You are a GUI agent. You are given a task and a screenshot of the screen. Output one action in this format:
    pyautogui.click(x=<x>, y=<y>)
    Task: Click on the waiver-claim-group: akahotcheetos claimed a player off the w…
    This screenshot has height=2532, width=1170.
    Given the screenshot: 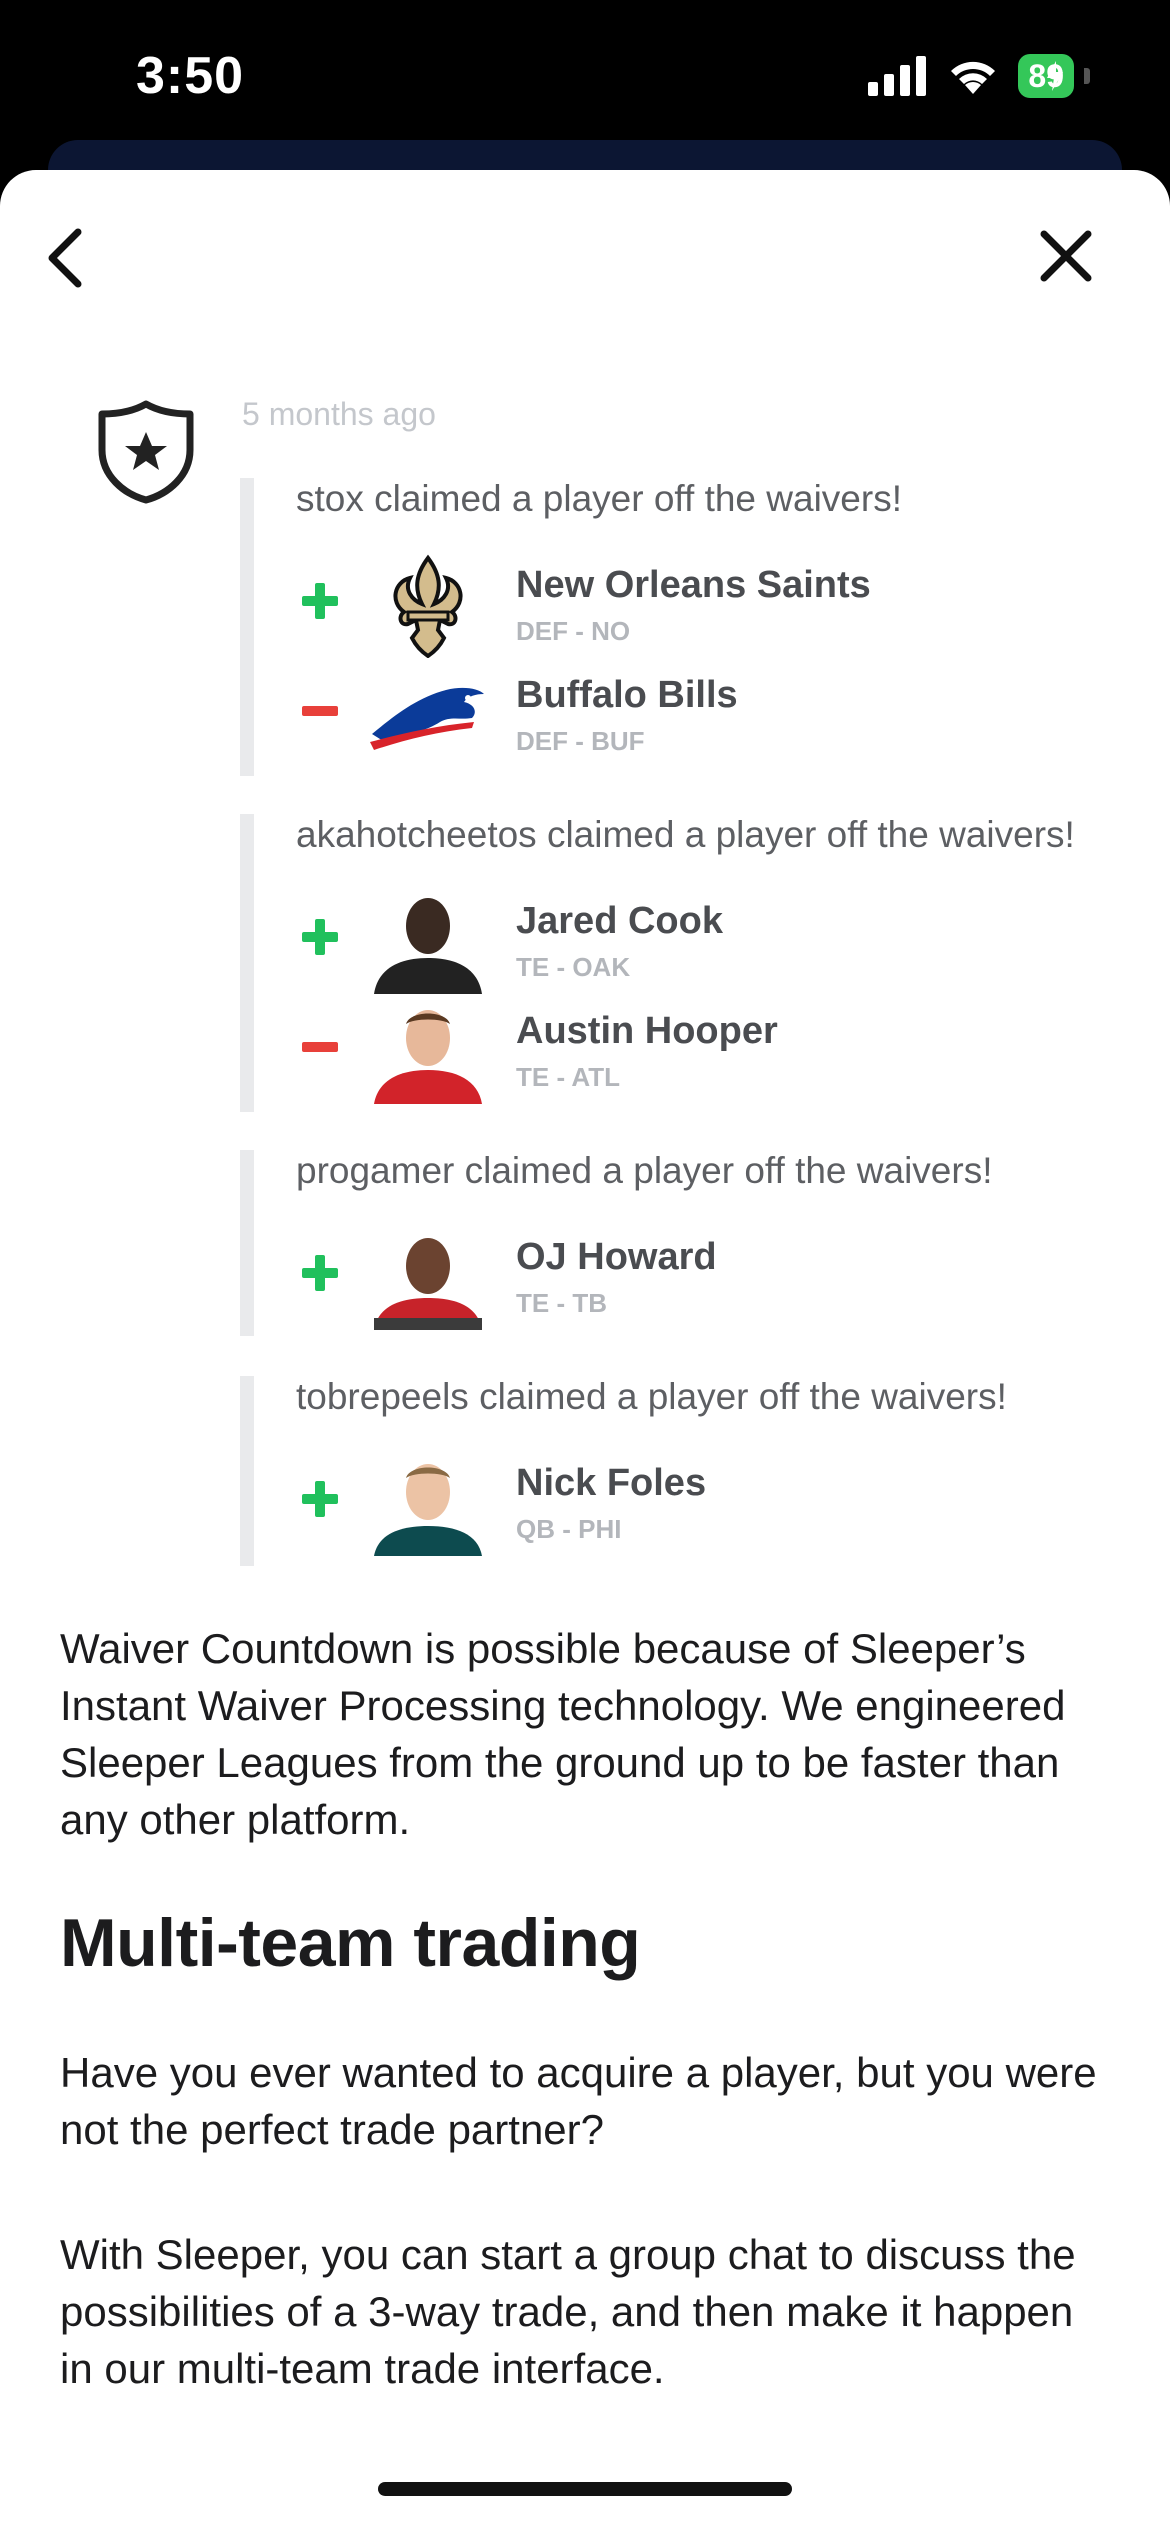 What is the action you would take?
    pyautogui.click(x=697, y=963)
    